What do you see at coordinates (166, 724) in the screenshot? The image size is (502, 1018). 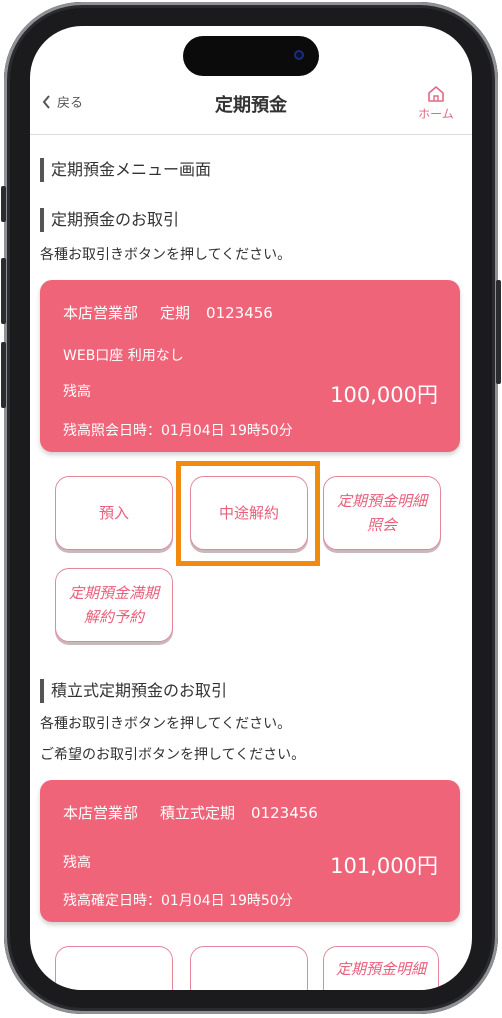 I see `section2-note-1: 各種お取引きボタンを押してください。` at bounding box center [166, 724].